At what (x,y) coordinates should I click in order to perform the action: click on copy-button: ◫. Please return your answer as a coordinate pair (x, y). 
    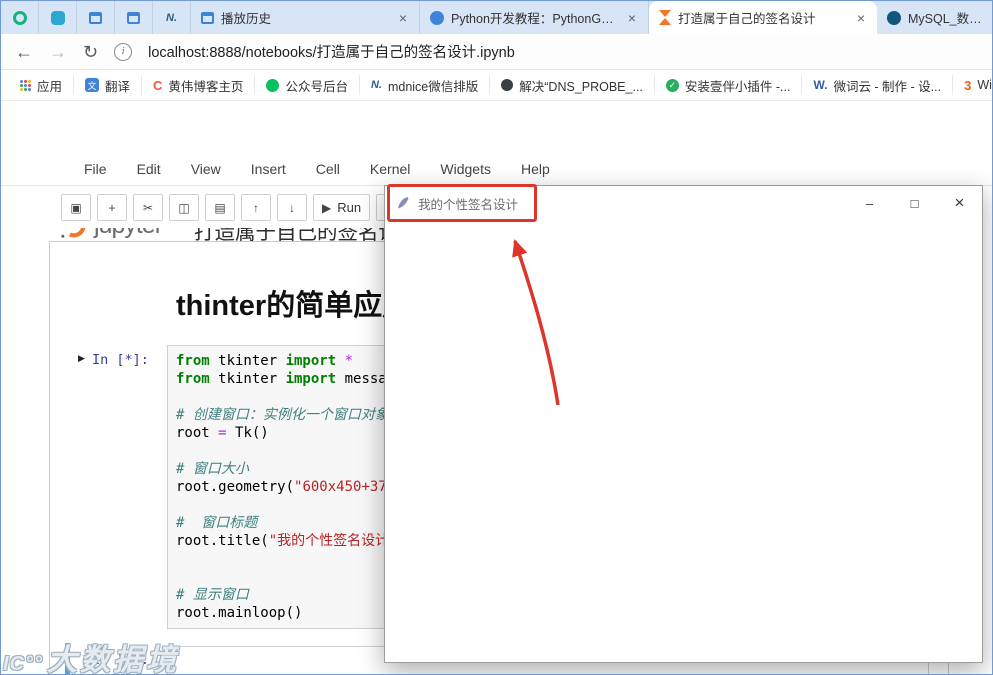
    Looking at the image, I should click on (184, 207).